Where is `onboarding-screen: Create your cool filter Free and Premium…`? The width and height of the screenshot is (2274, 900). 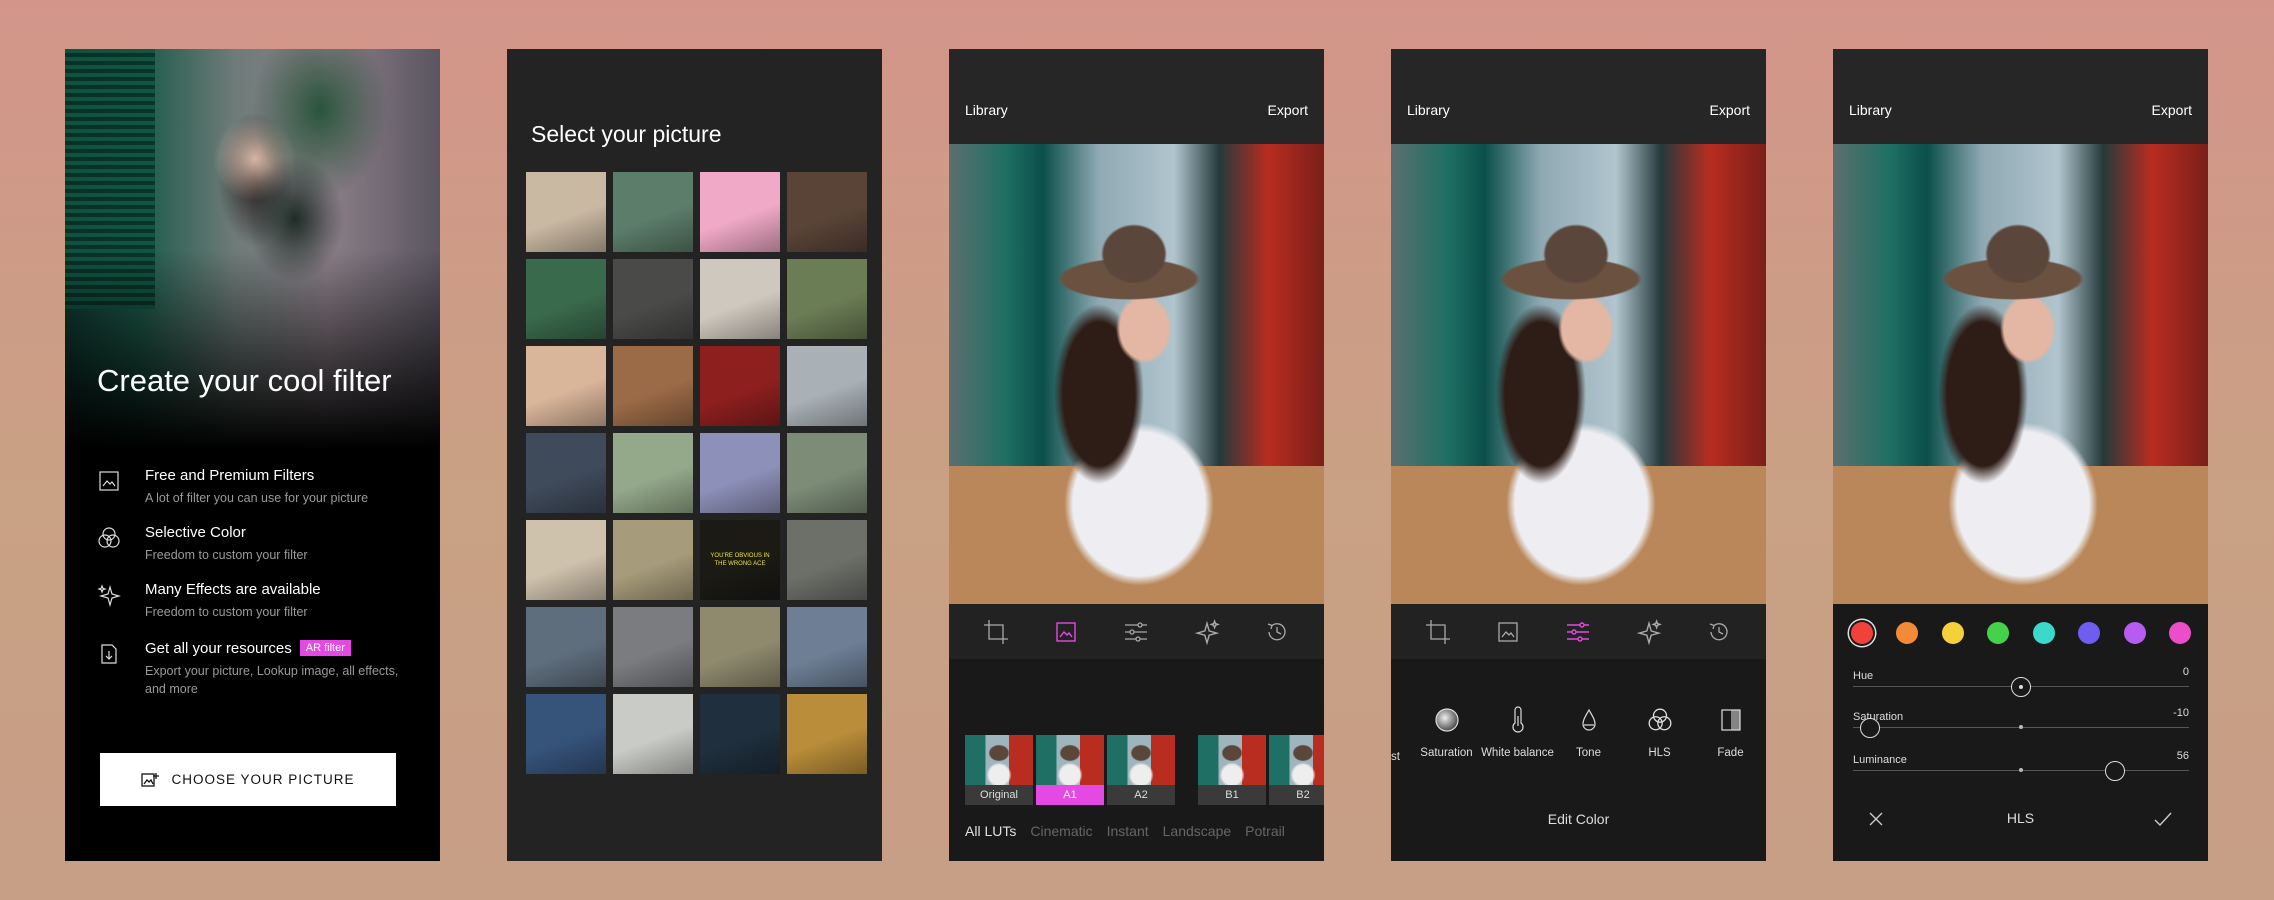 onboarding-screen: Create your cool filter Free and Premium… is located at coordinates (252, 455).